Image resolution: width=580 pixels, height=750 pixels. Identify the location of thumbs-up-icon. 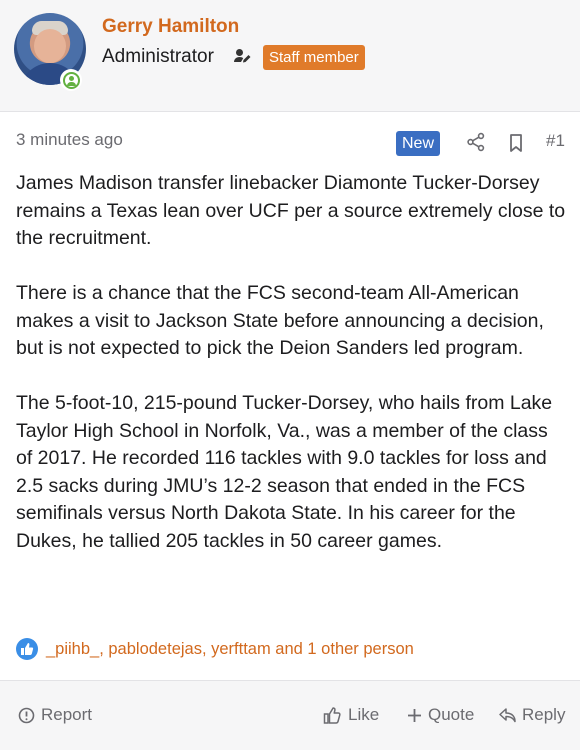
(27, 649).